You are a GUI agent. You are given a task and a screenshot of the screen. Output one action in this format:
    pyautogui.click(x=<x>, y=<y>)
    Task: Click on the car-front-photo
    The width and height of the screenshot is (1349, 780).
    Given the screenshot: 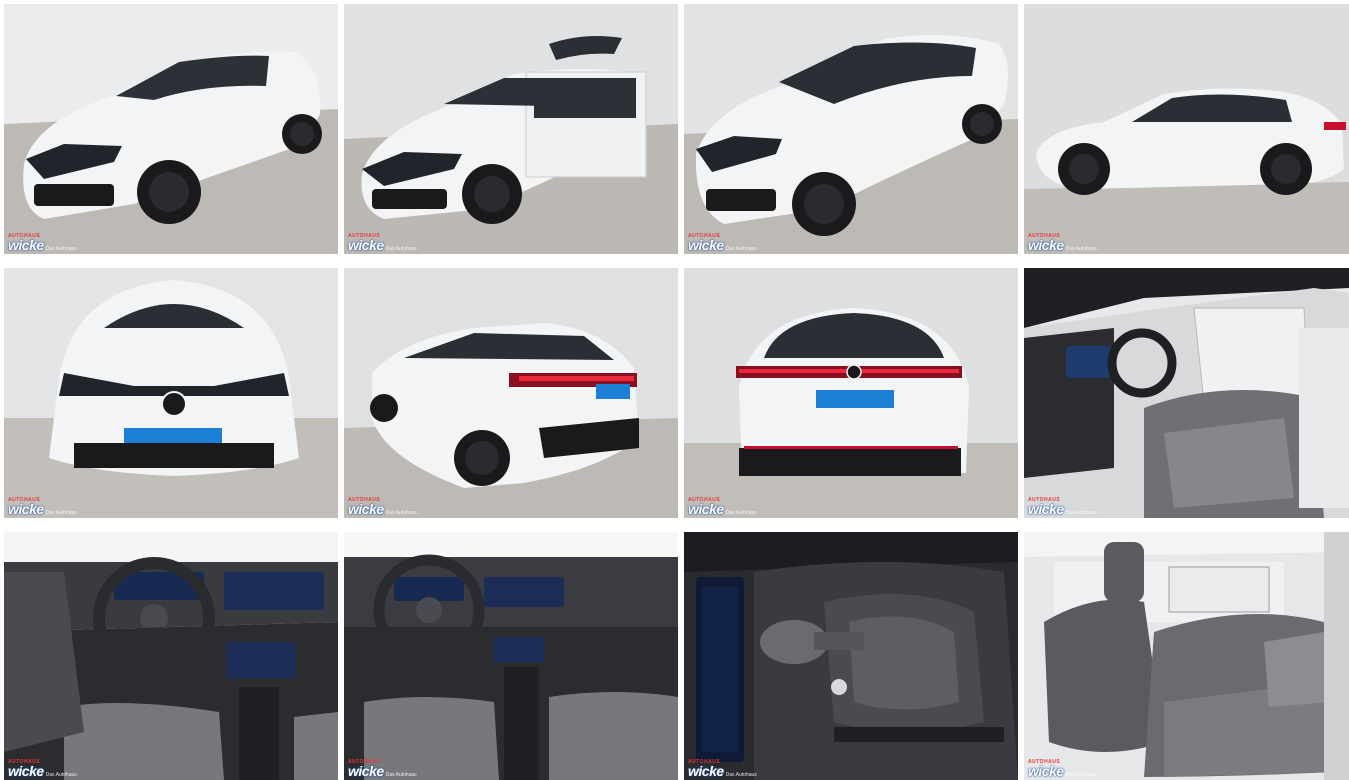 What is the action you would take?
    pyautogui.click(x=171, y=393)
    